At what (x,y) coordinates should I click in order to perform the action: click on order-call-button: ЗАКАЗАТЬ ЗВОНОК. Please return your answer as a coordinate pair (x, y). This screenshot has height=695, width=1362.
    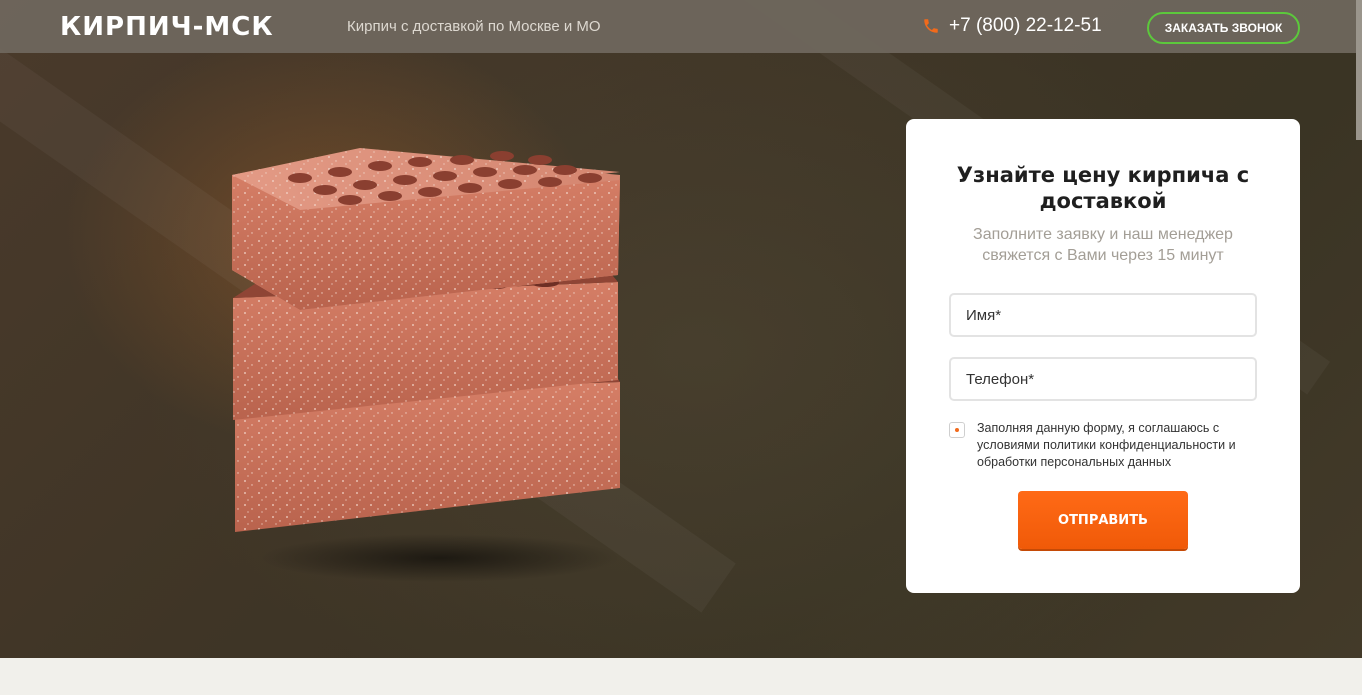
    Looking at the image, I should click on (1223, 28).